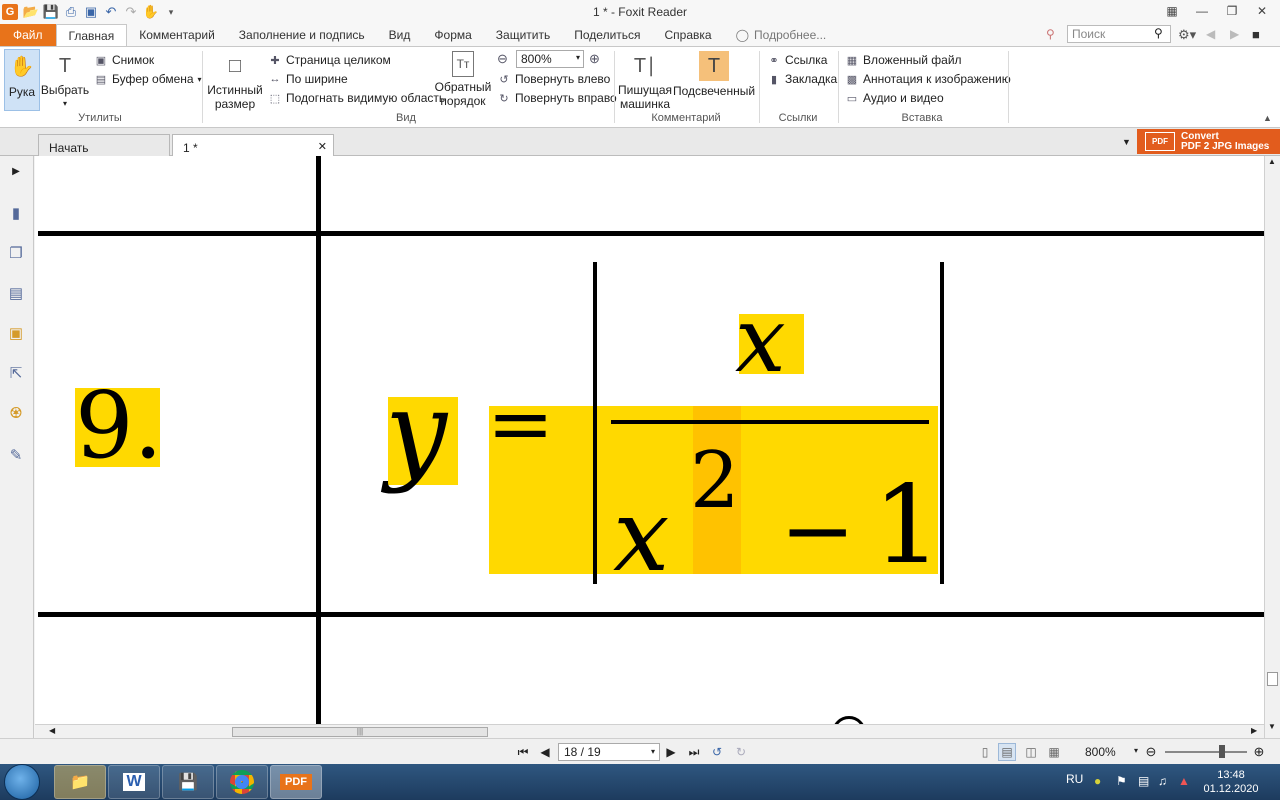 This screenshot has height=800, width=1280. Describe the element at coordinates (71, 12) in the screenshot. I see `print-icon: ⎙` at that location.